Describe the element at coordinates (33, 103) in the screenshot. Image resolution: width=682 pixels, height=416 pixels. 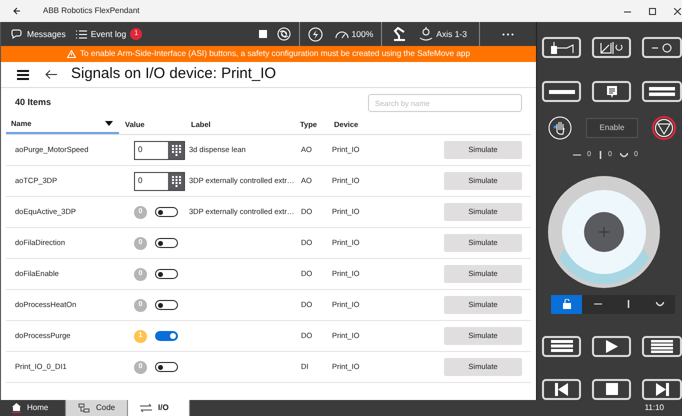
I see `item-count: 40 Items` at that location.